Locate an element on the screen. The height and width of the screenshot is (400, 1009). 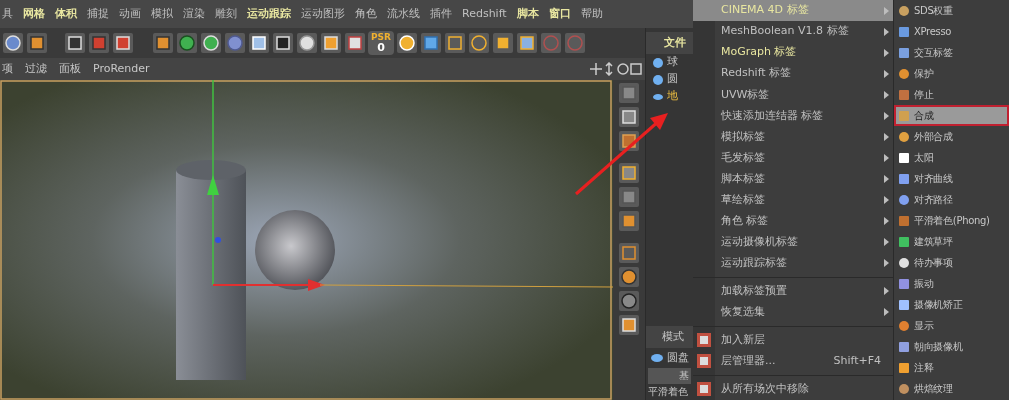
menu-item: Redshift is located at coordinates (484, 14).